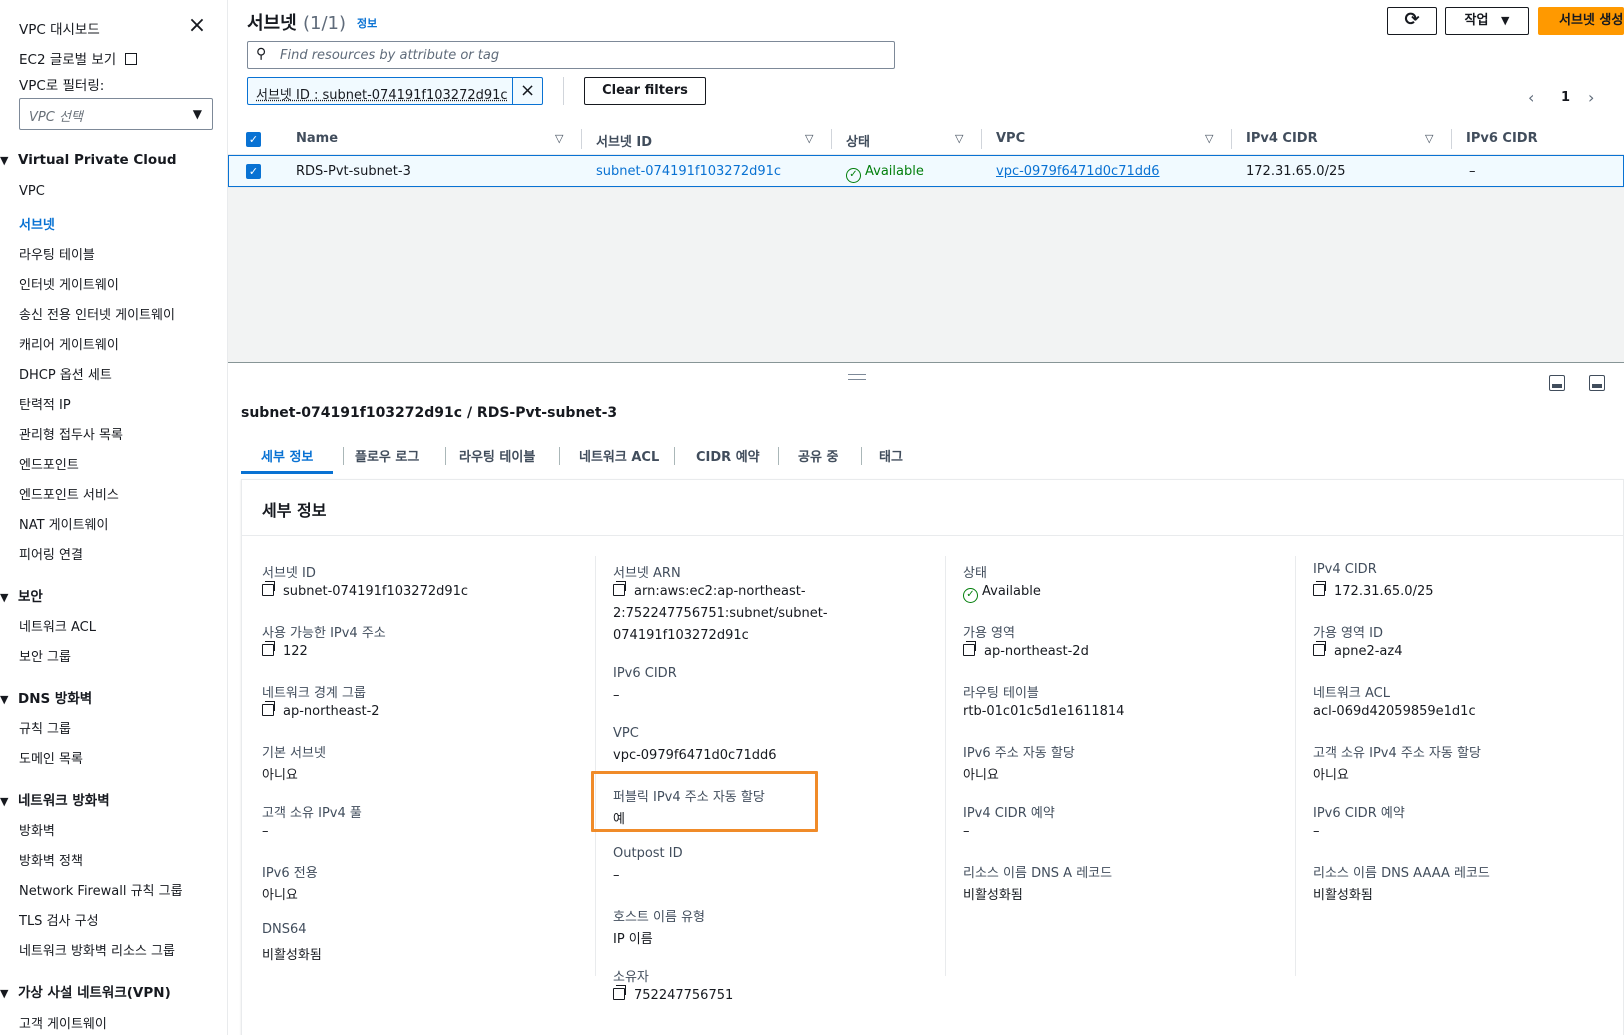  Describe the element at coordinates (57, 253) in the screenshot. I see `sidebar-item-route-tables: 라우팅 테이블` at that location.